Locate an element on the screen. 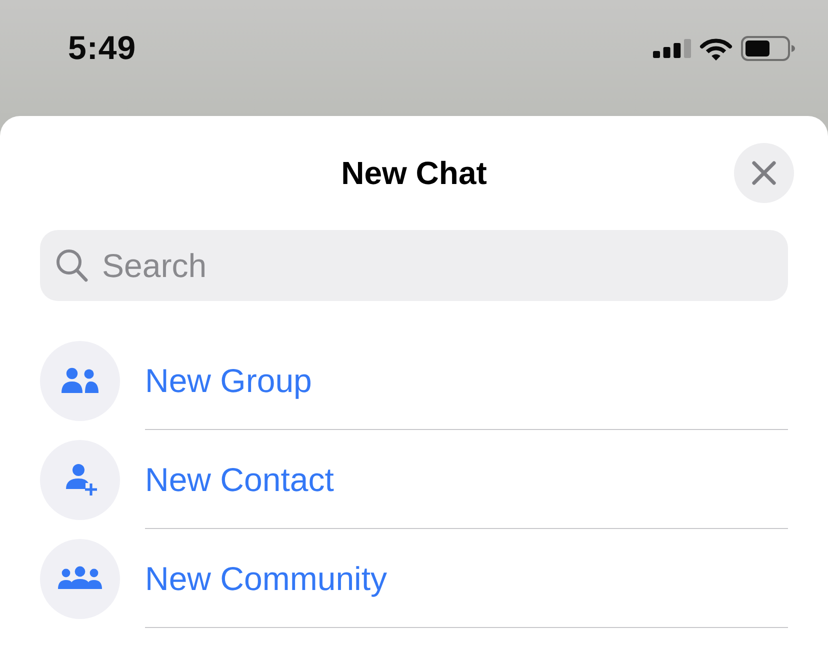  battery-icon is located at coordinates (768, 48).